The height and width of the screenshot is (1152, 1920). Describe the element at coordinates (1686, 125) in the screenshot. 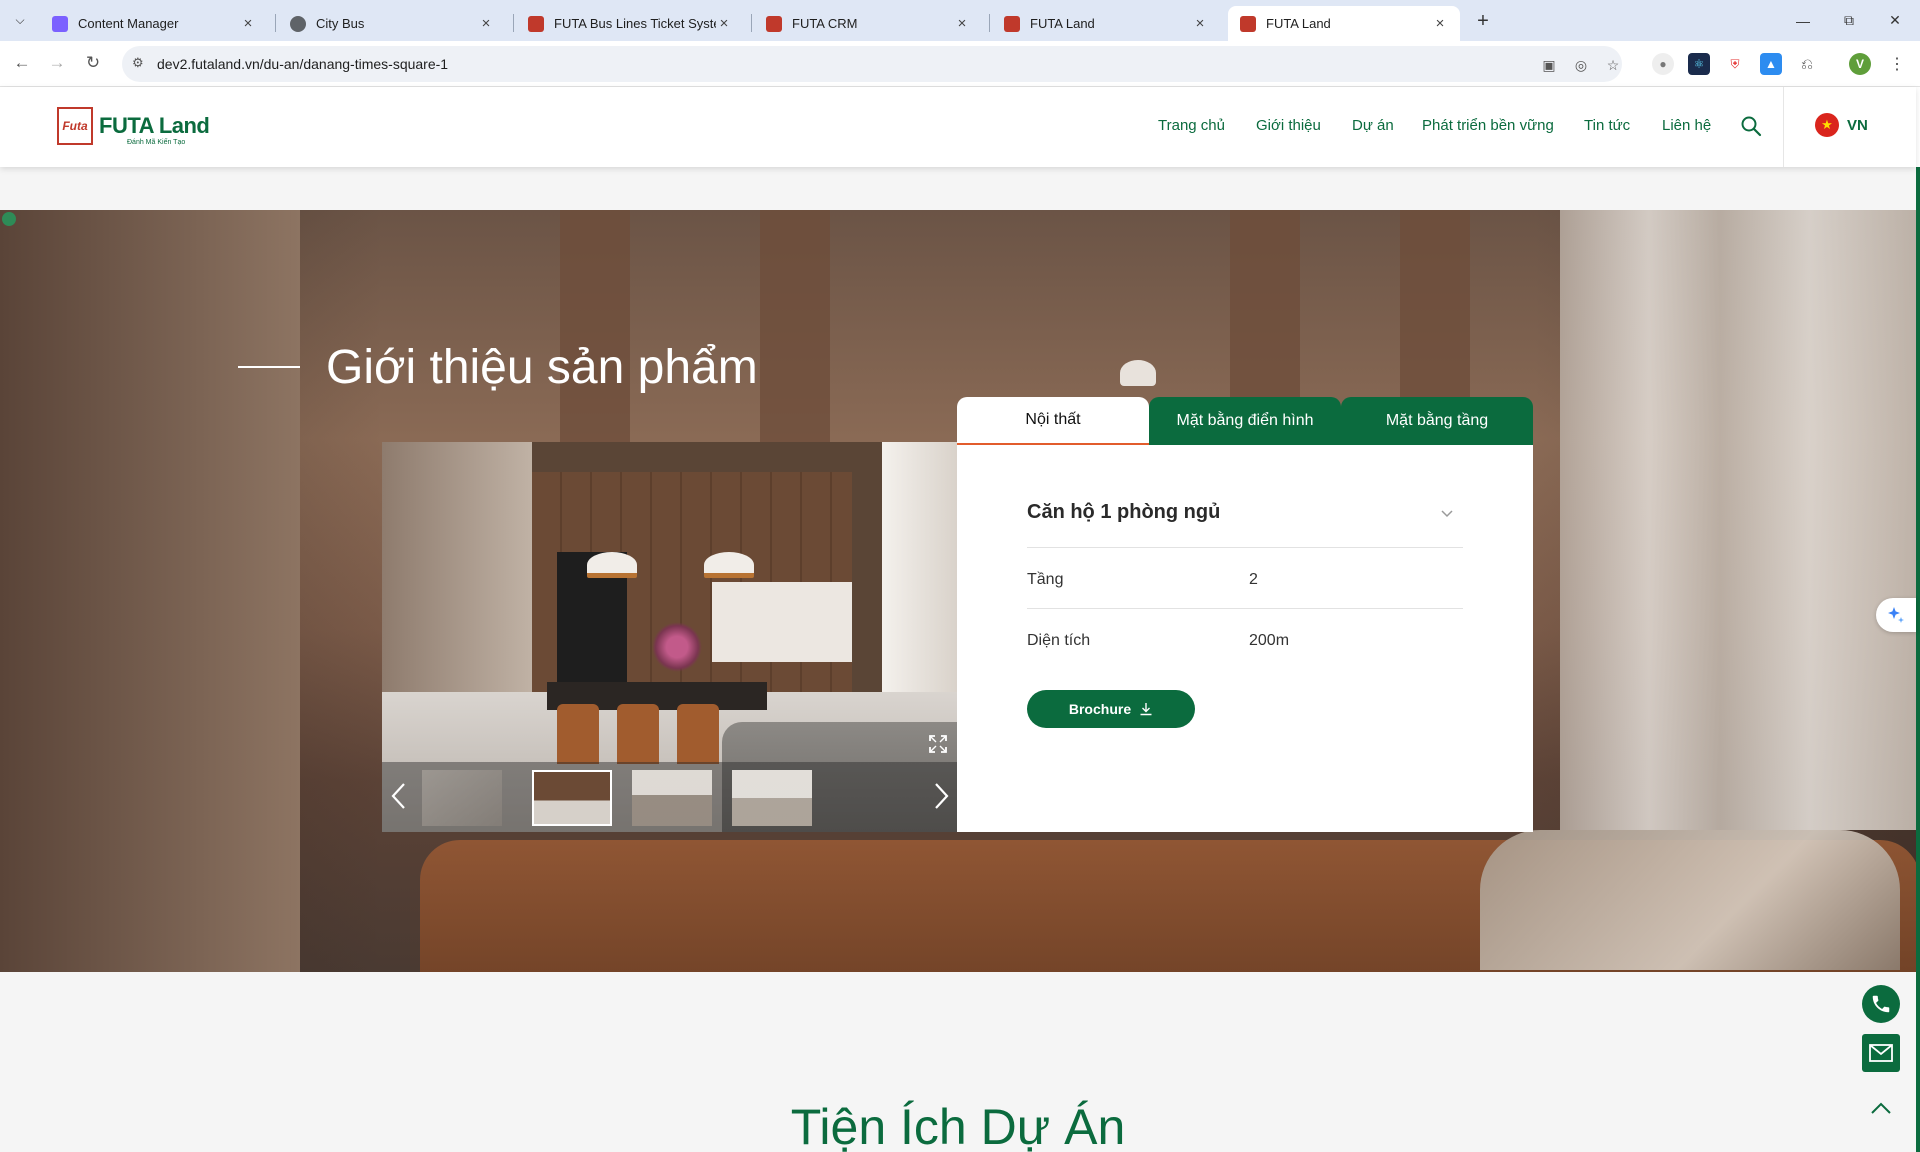

I see `nav-contact: Liên hệ` at that location.